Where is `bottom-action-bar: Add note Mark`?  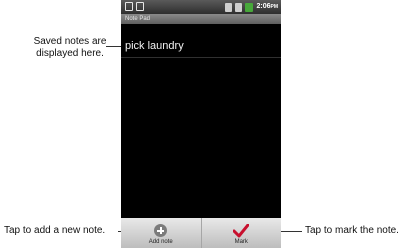 bottom-action-bar: Add note Mark is located at coordinates (201, 233).